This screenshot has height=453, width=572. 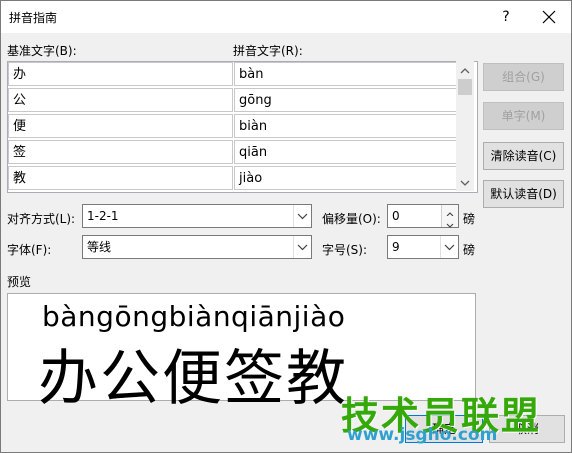 I want to click on spin-up-icon, so click(x=449, y=211).